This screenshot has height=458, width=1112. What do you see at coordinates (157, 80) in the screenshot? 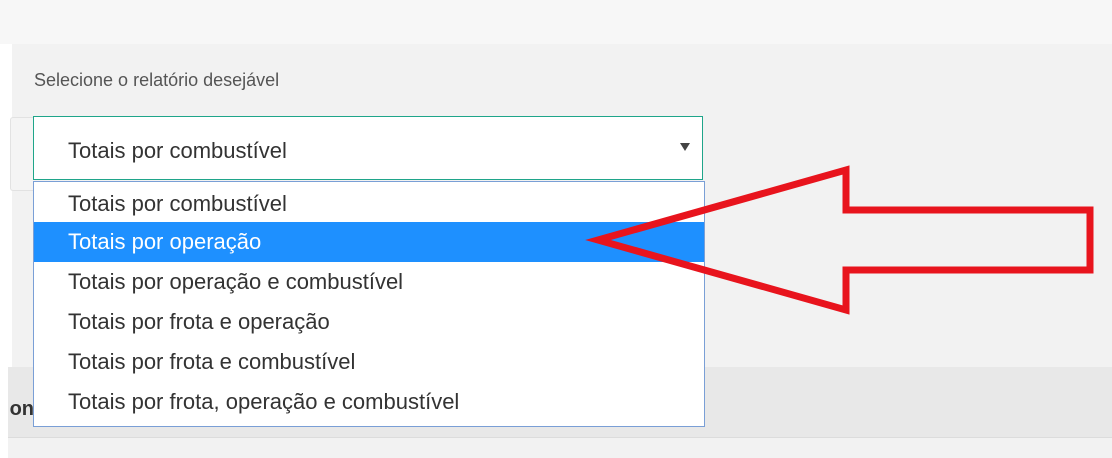
I see `report-select-label: Selecione o relatório desejável` at bounding box center [157, 80].